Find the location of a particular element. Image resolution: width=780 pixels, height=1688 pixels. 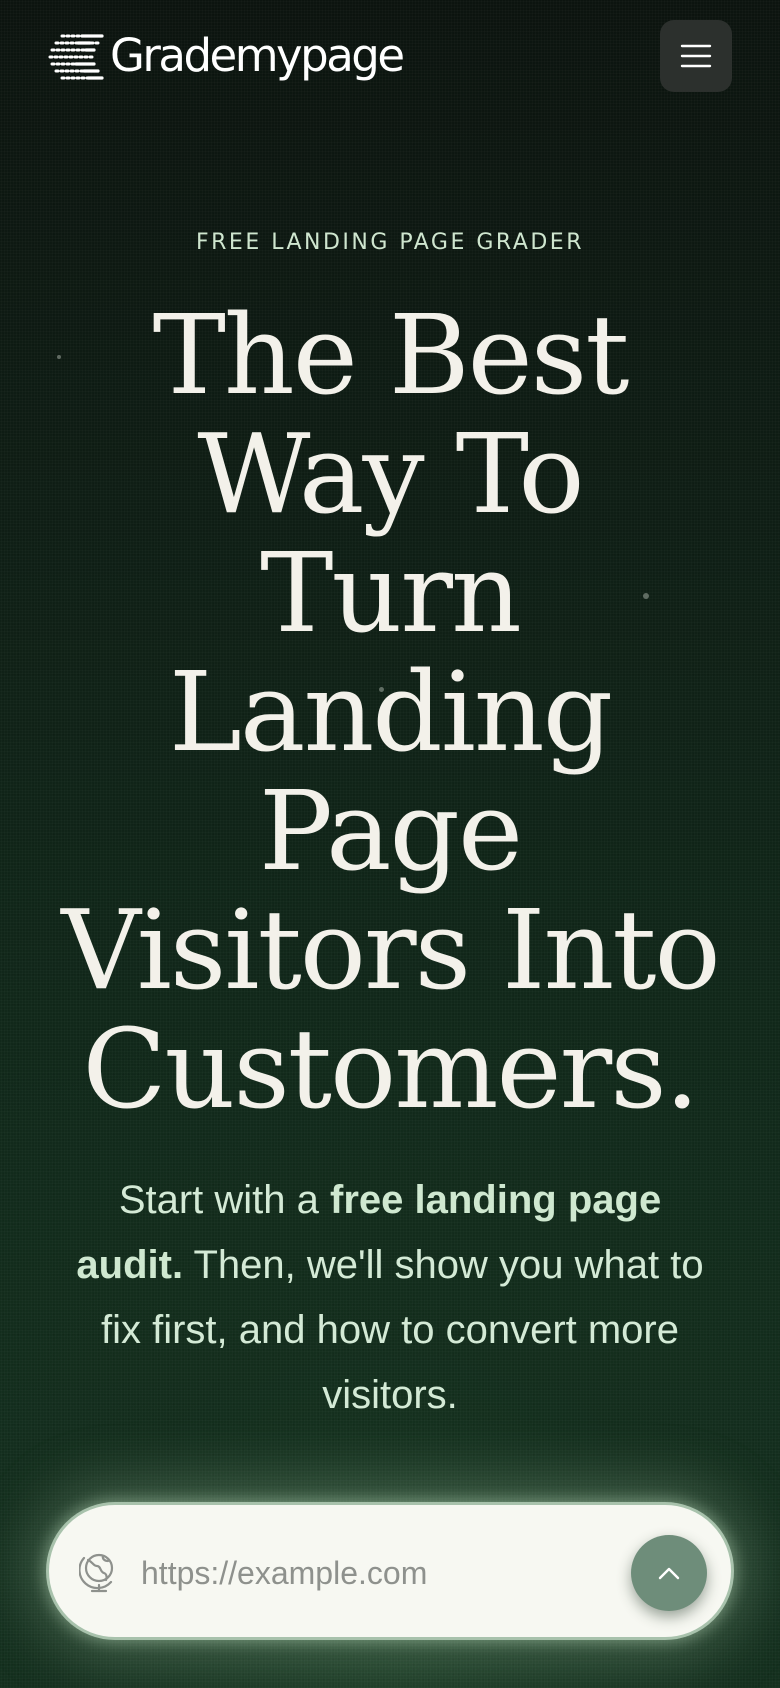

brand-name: Grademypage is located at coordinates (257, 55).